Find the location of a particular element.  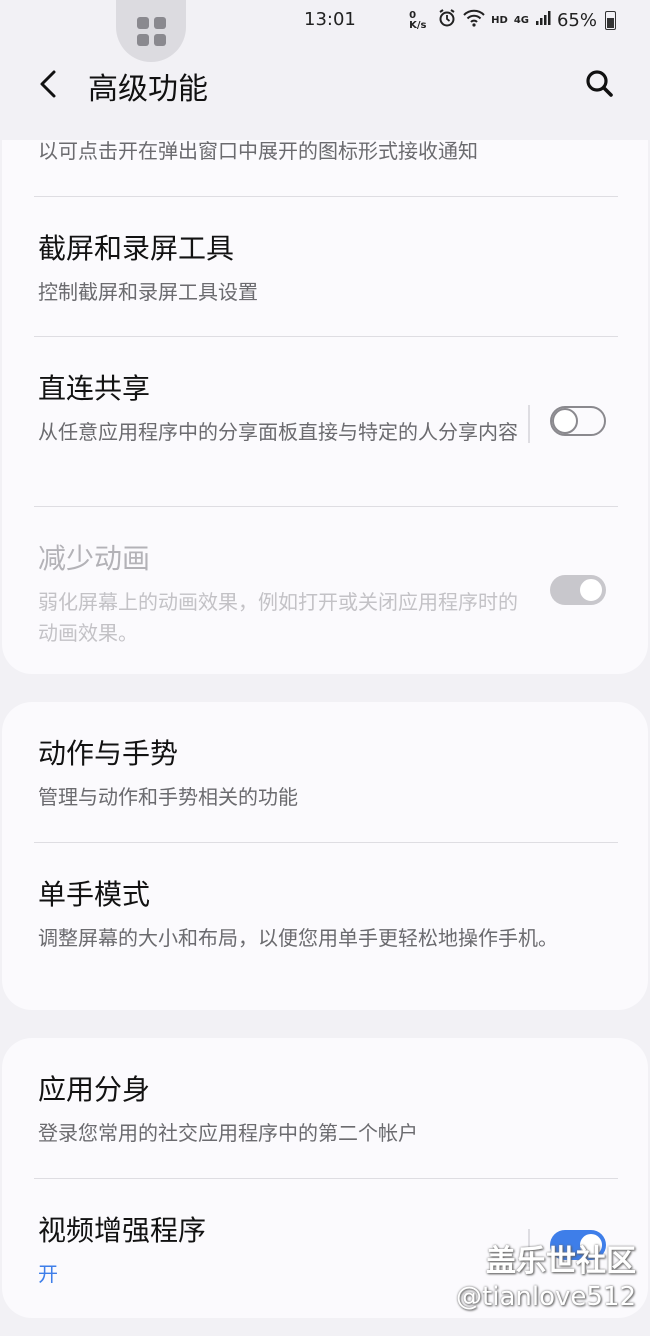

list-item-notification-partial: 以可点击开在弹出窗口中展开的图标形式接收通知 is located at coordinates (325, 168).